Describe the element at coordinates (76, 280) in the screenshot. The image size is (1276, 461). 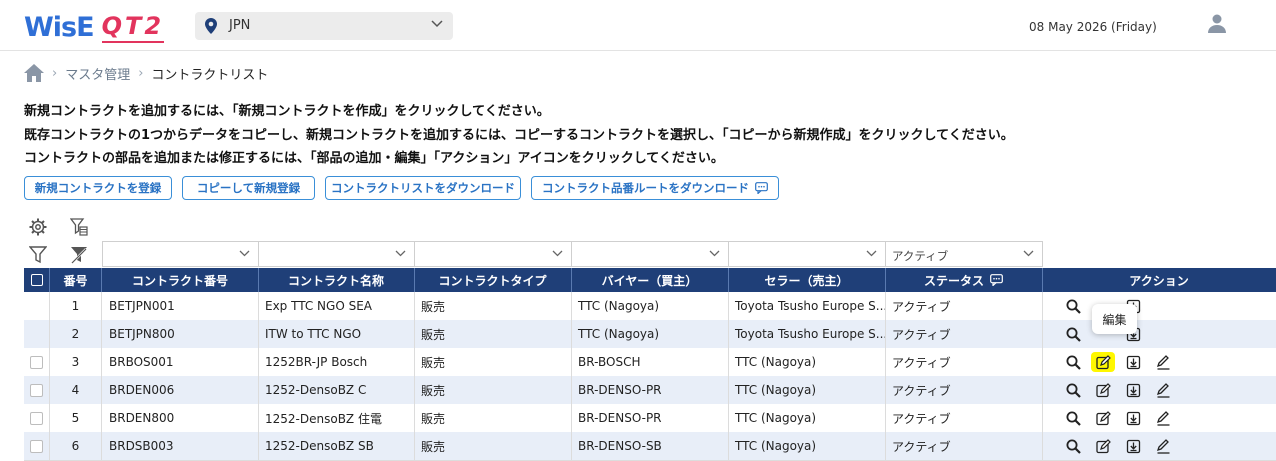
I see `header-number: 番号` at that location.